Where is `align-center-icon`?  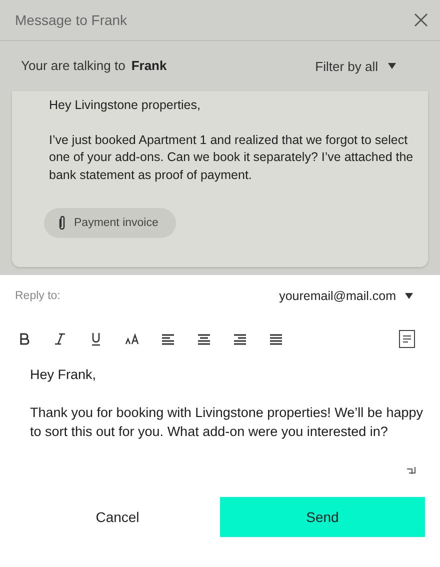 align-center-icon is located at coordinates (204, 339).